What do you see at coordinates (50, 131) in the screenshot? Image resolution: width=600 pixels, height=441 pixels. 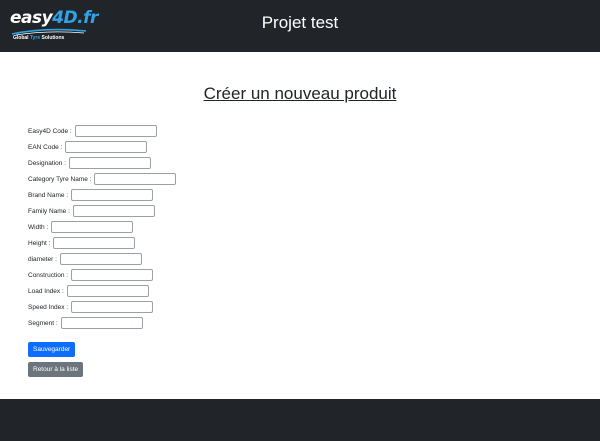 I see `field-label: Easy4D Code :` at bounding box center [50, 131].